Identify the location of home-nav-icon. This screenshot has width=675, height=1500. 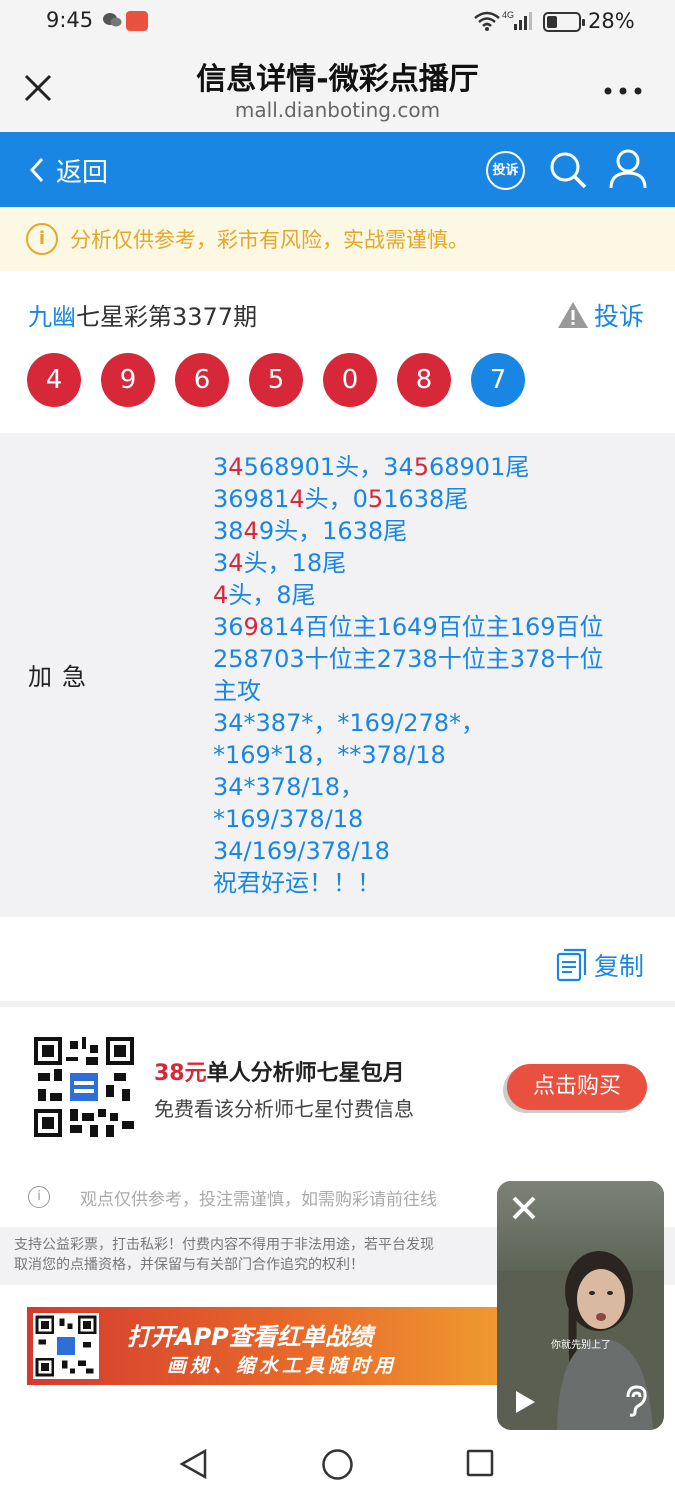
(337, 1464).